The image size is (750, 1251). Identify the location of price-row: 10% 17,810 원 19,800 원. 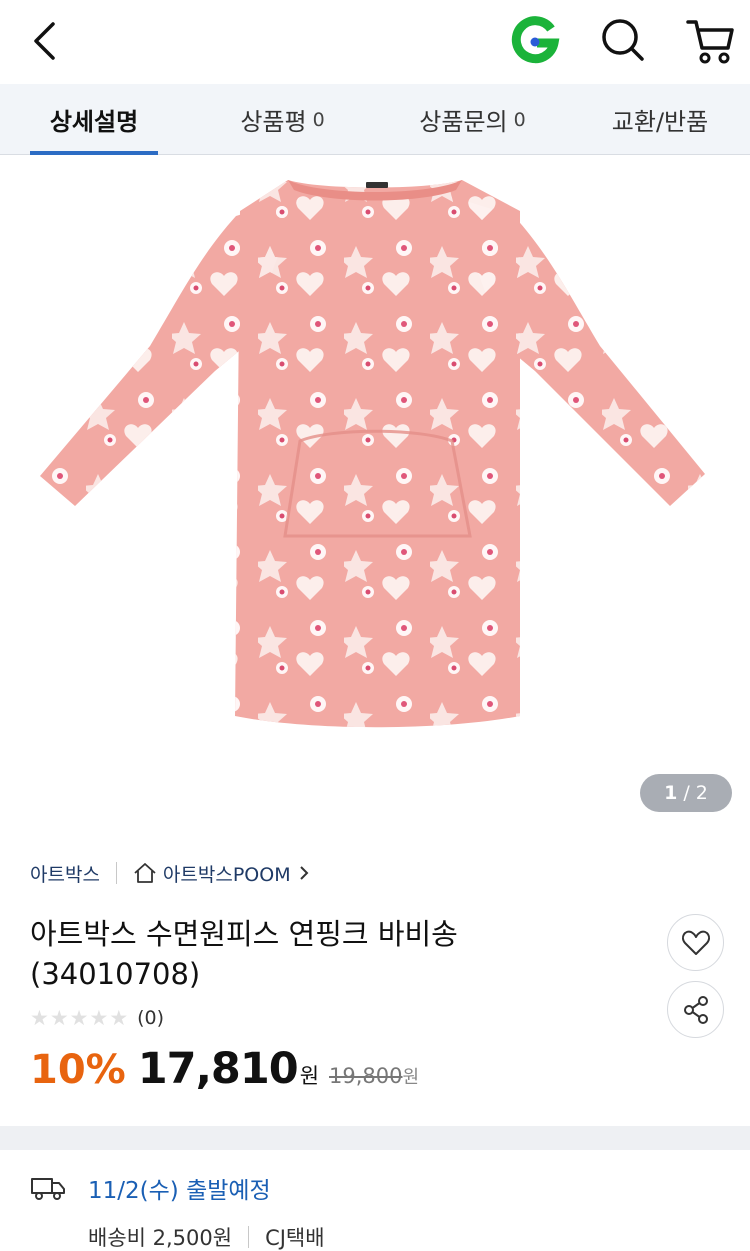
(224, 1072).